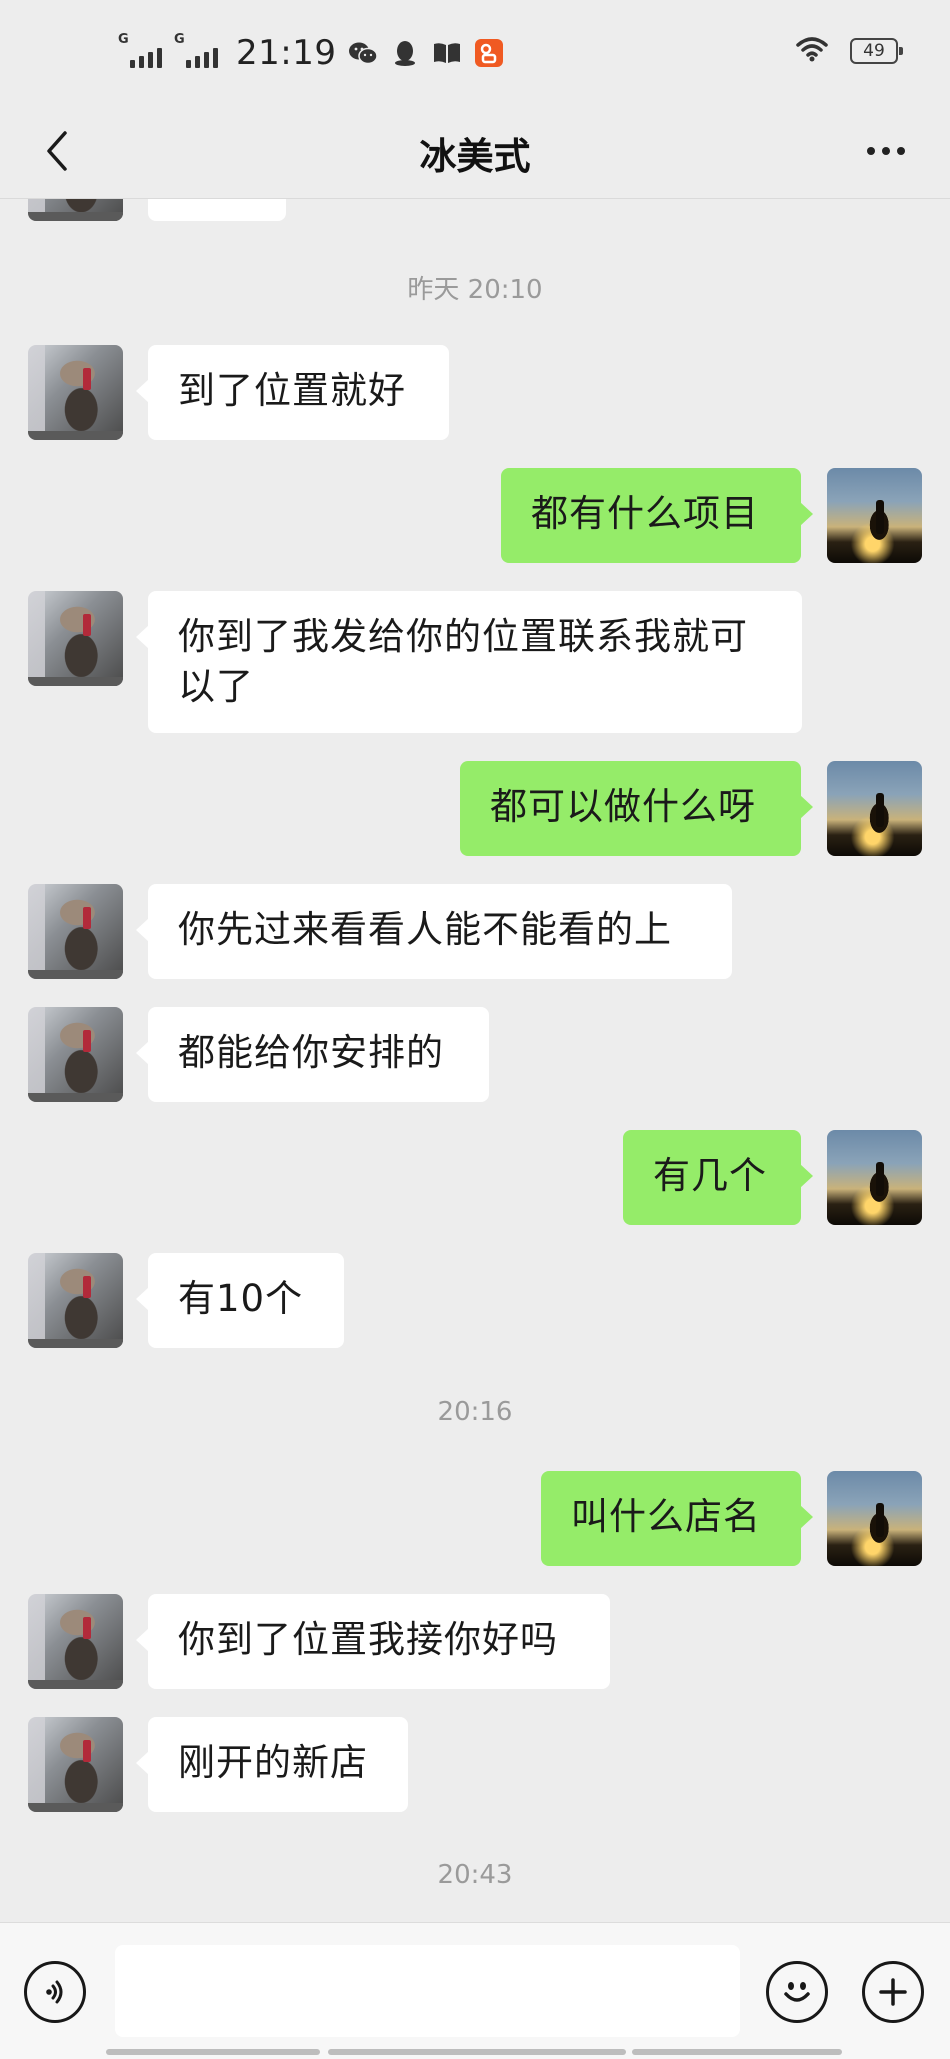 The width and height of the screenshot is (950, 2059). Describe the element at coordinates (373, 1641) in the screenshot. I see `message-bubble-incoming: 你到了位置我接你好吗` at that location.